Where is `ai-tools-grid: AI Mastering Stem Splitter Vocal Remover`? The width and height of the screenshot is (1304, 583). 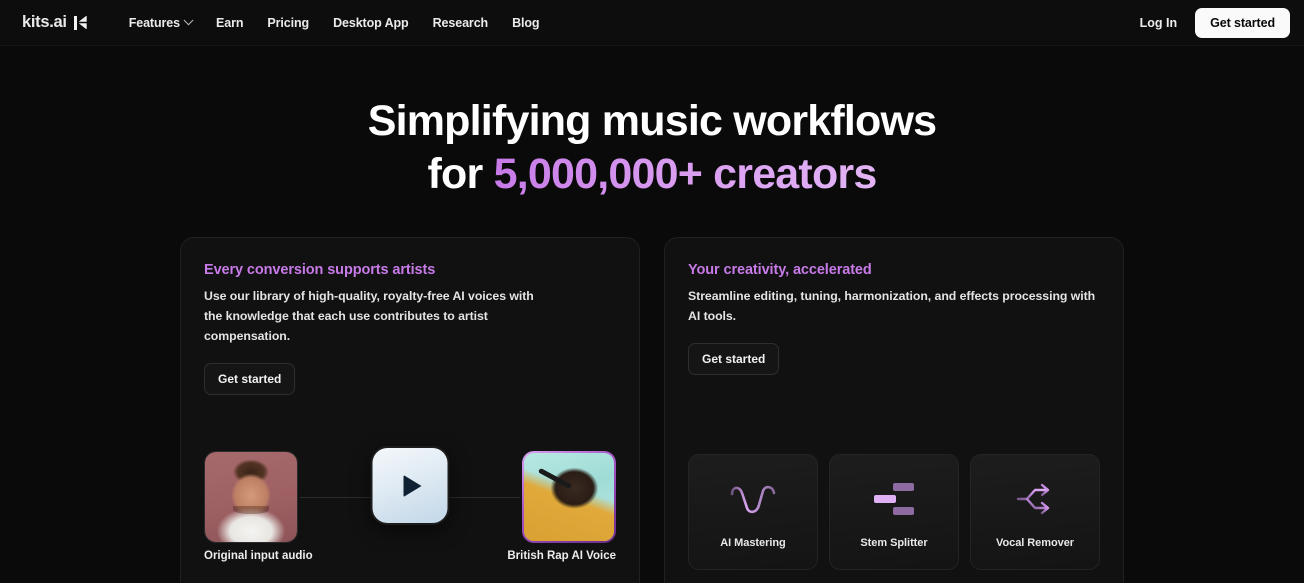
ai-tools-grid: AI Mastering Stem Splitter Vocal Remover is located at coordinates (894, 512).